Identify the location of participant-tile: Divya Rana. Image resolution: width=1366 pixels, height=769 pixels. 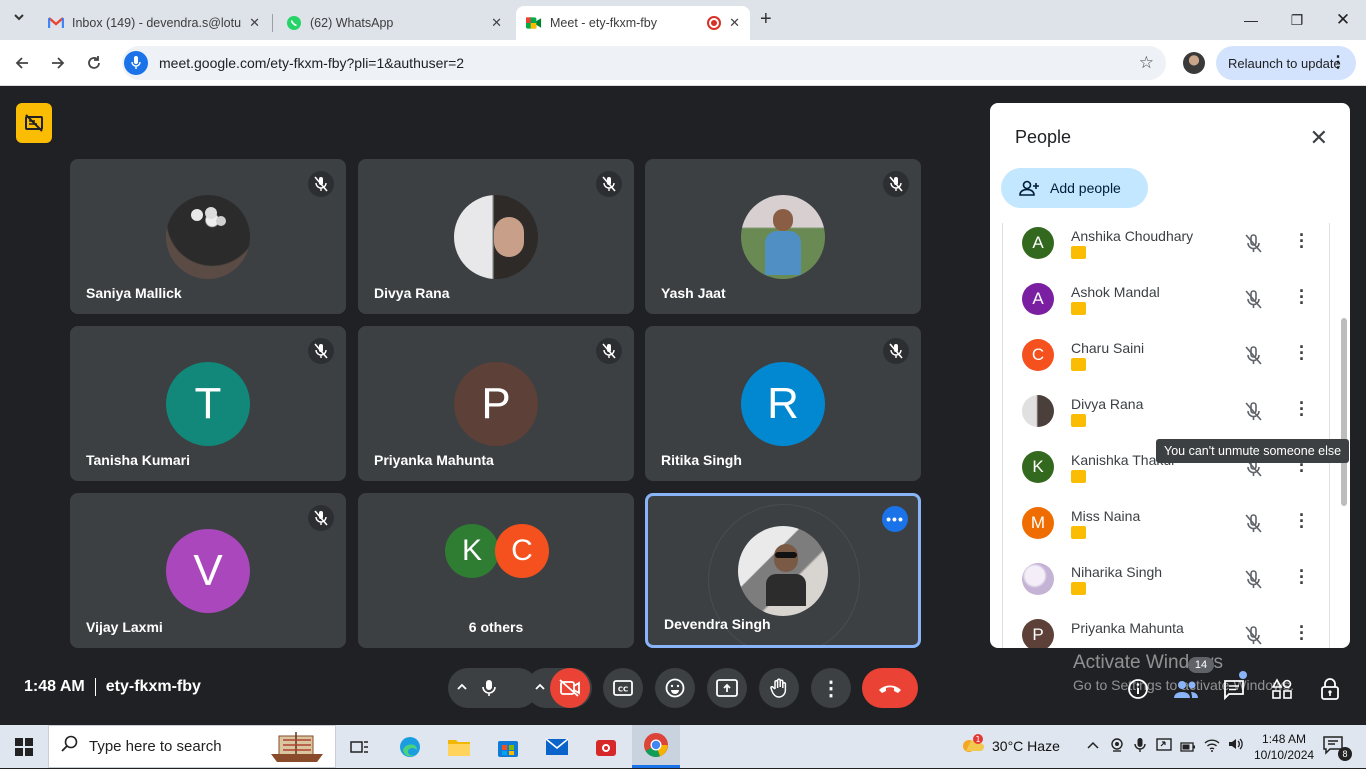
(496, 236).